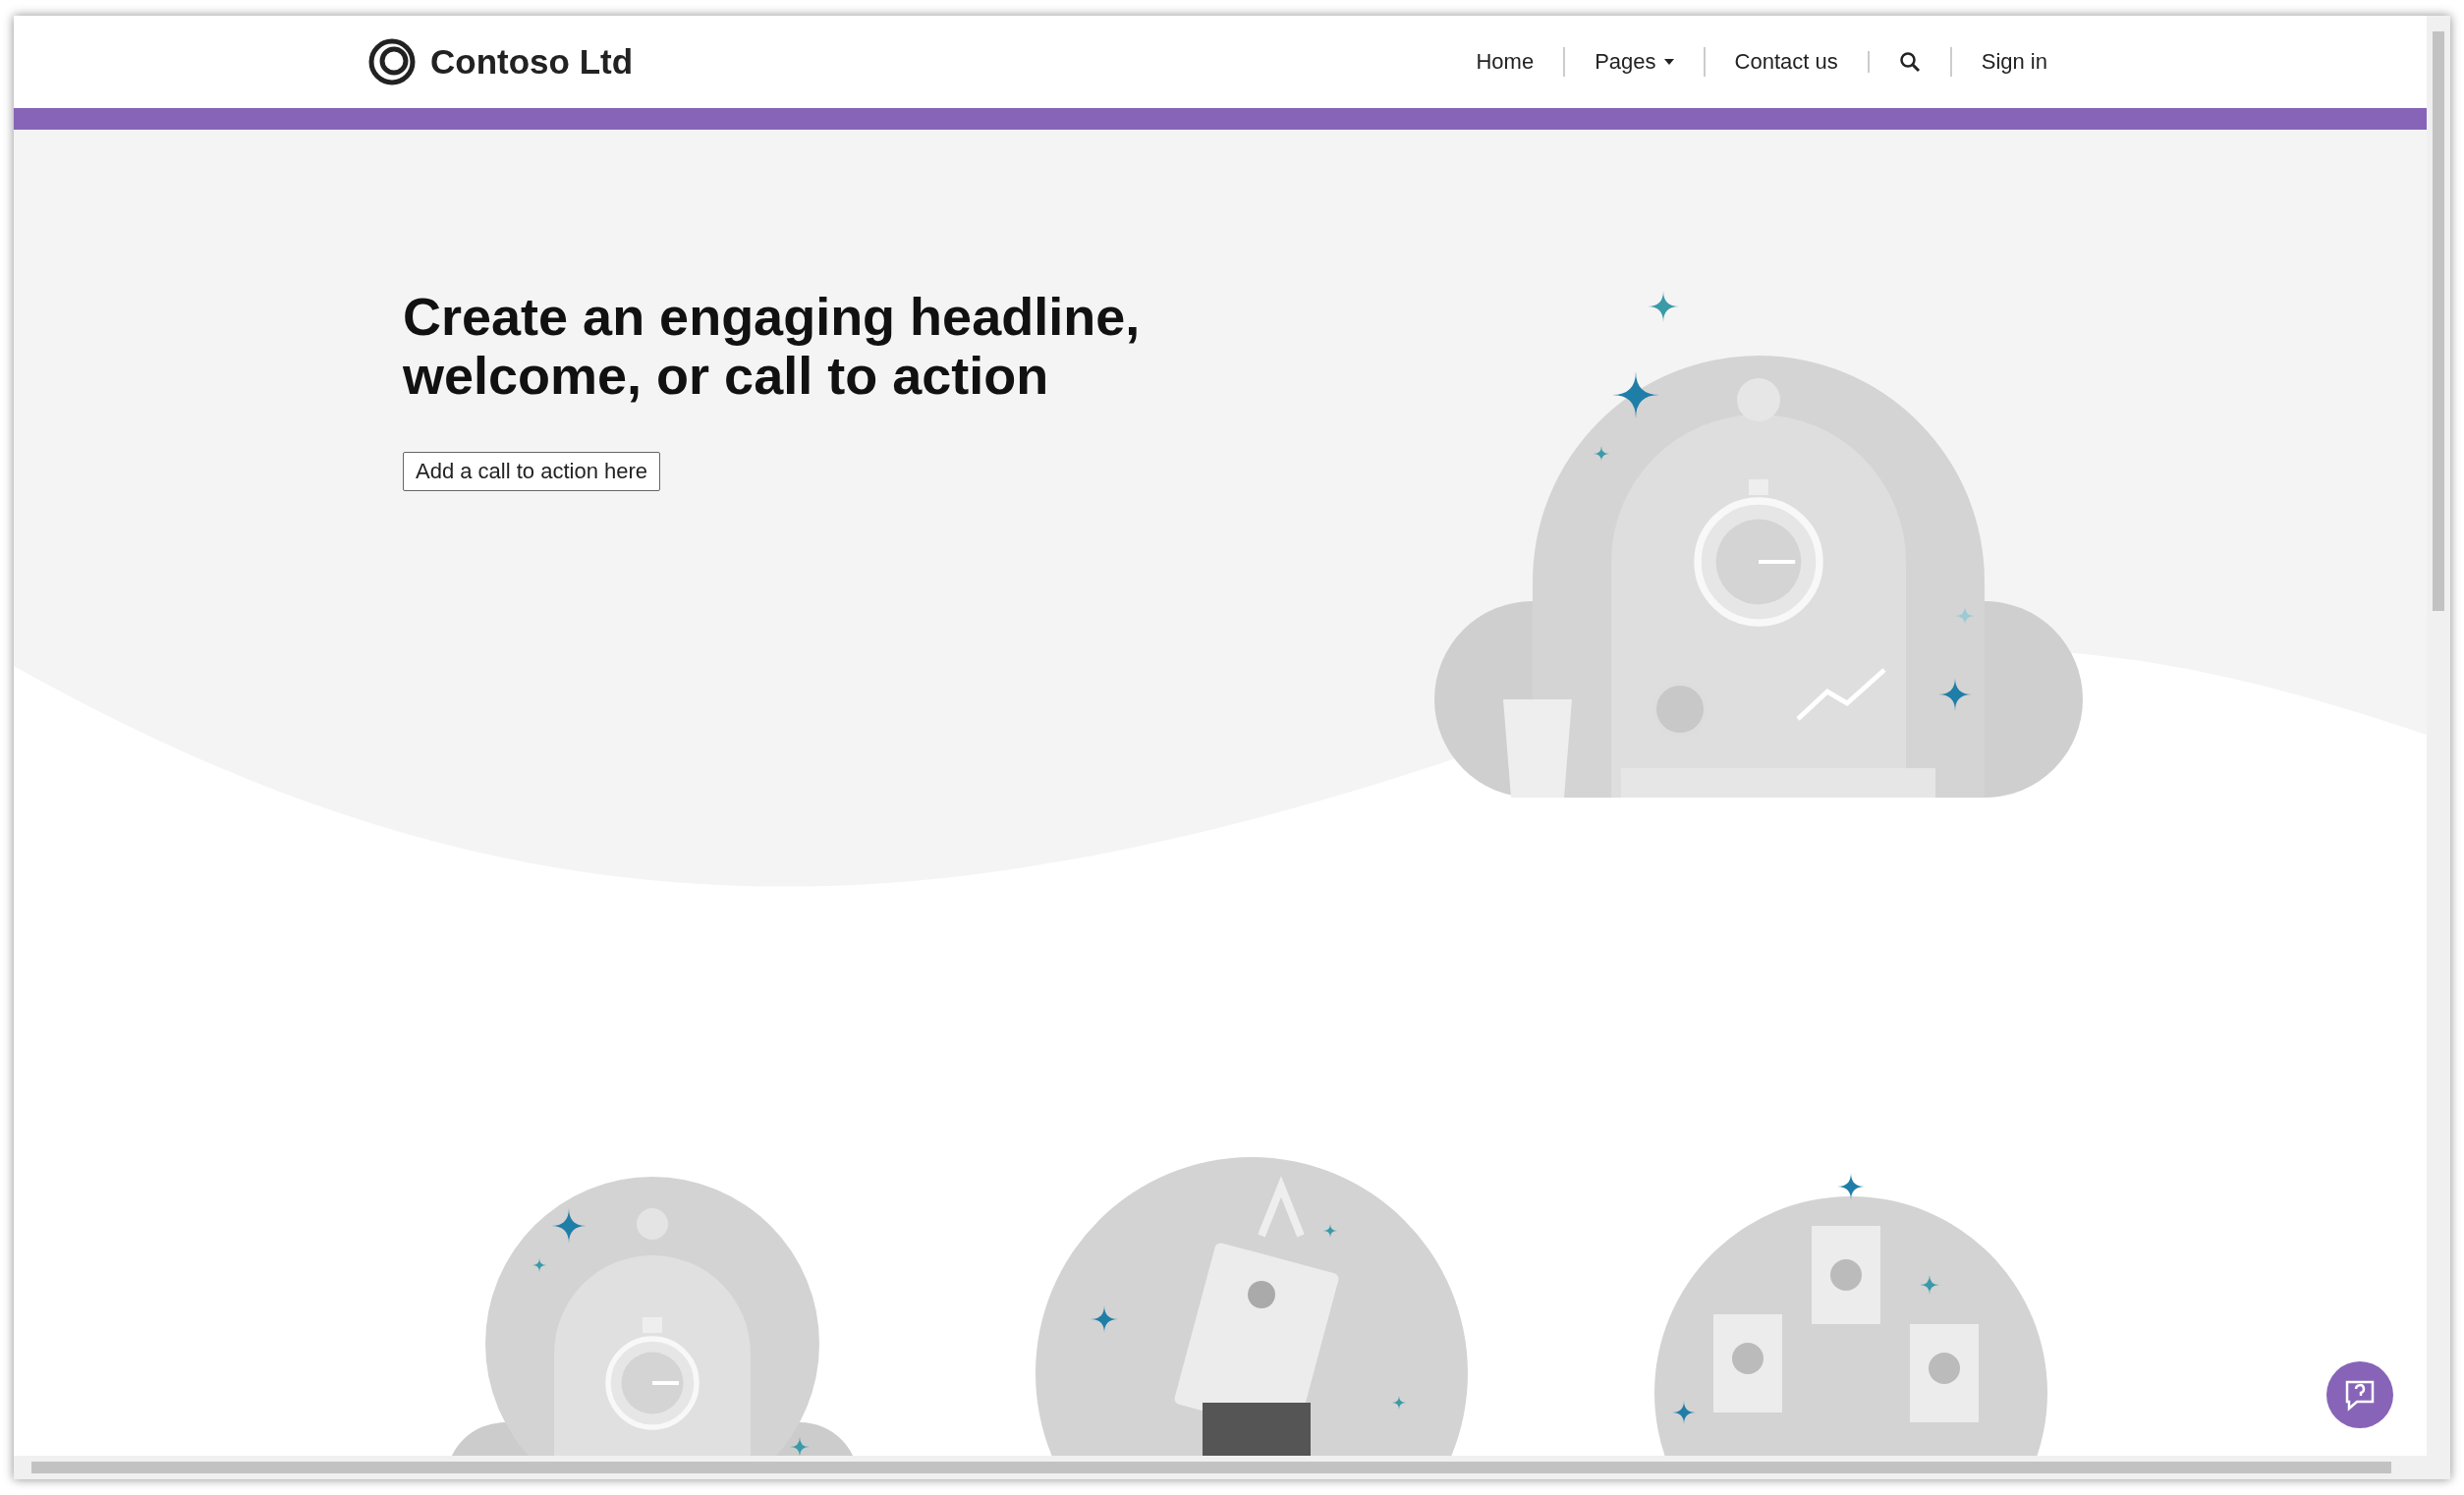 This screenshot has width=2464, height=1495. What do you see at coordinates (1785, 62) in the screenshot?
I see `nav-link: Contact us` at bounding box center [1785, 62].